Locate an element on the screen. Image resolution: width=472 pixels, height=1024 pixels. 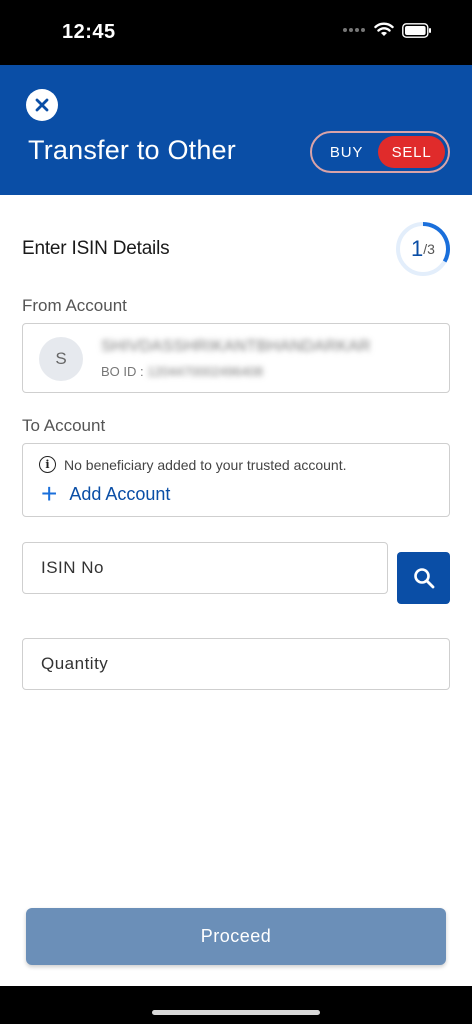
isin-search-button is located at coordinates (423, 578).